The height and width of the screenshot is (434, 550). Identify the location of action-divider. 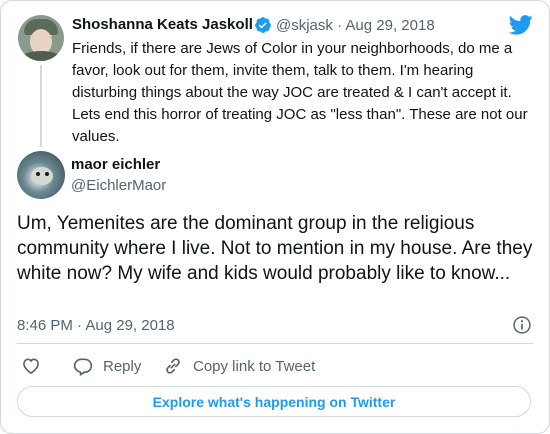
(275, 343).